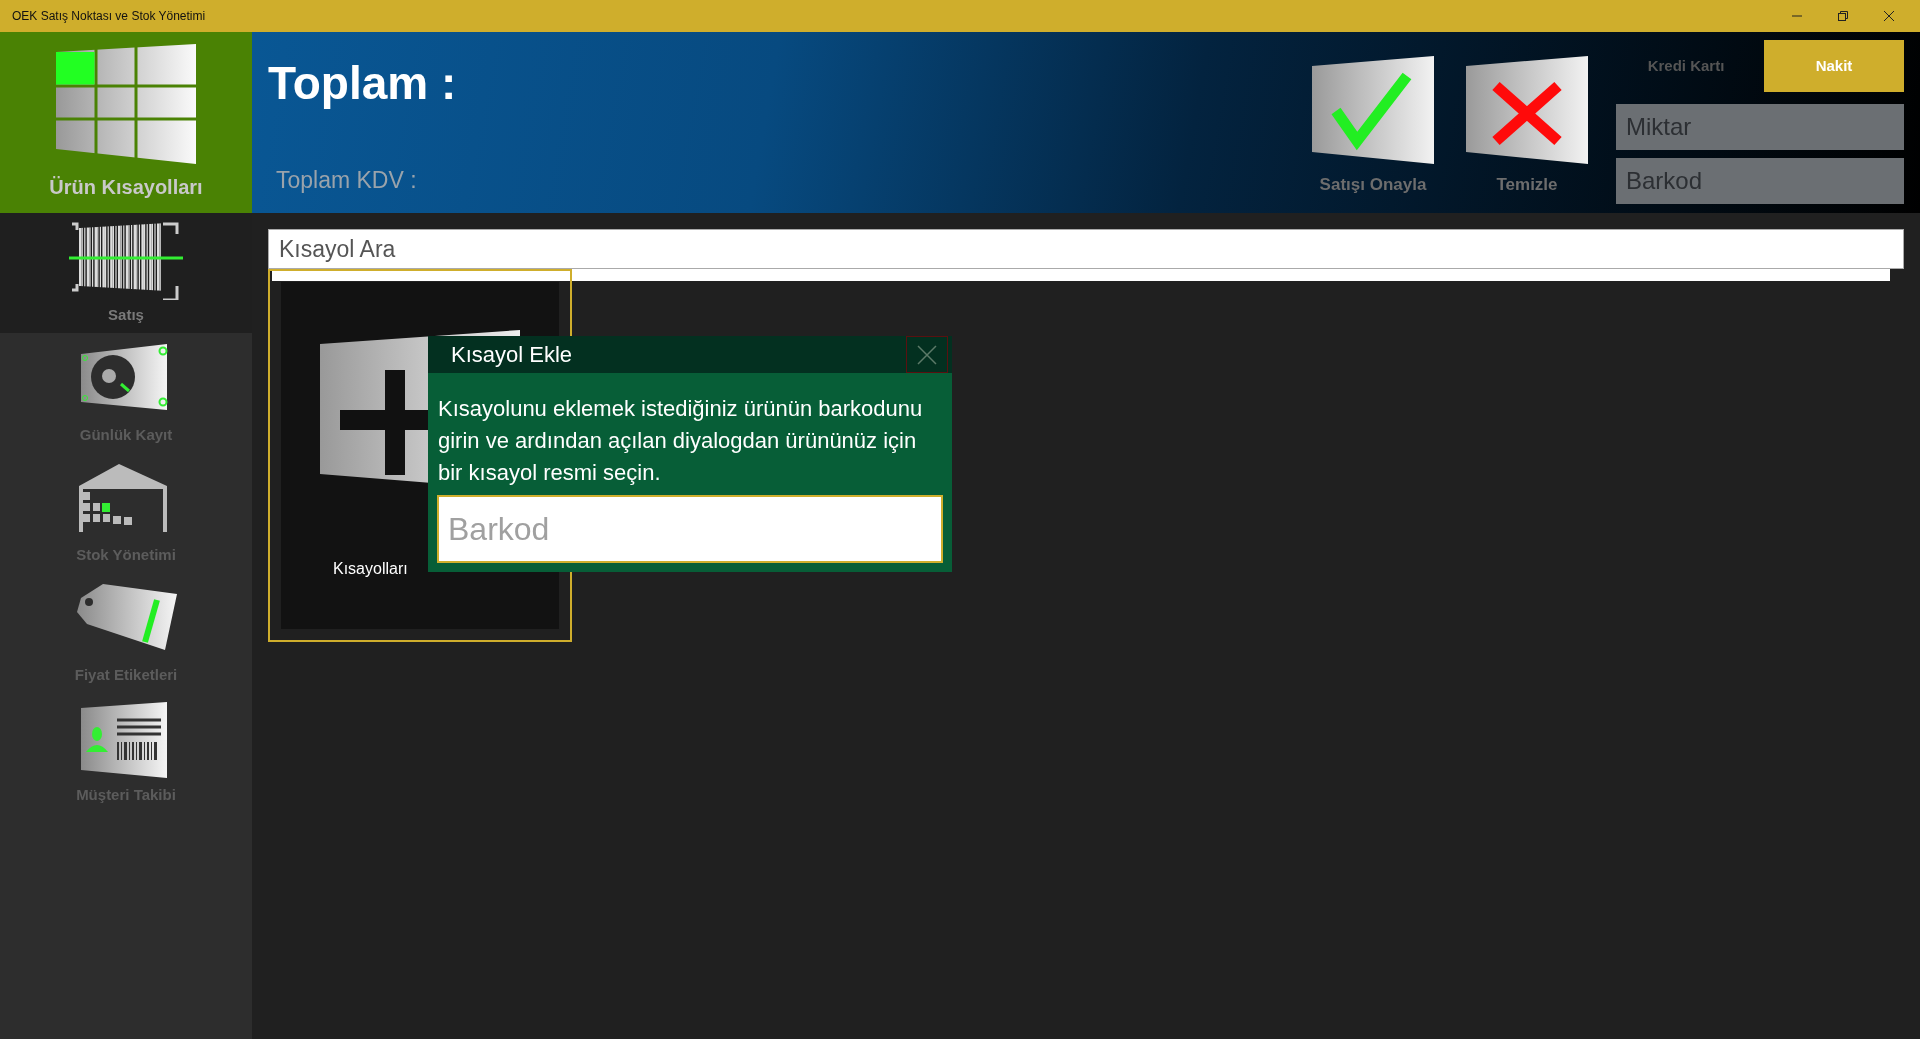 The width and height of the screenshot is (1920, 1039). I want to click on check-tile-icon, so click(1373, 110).